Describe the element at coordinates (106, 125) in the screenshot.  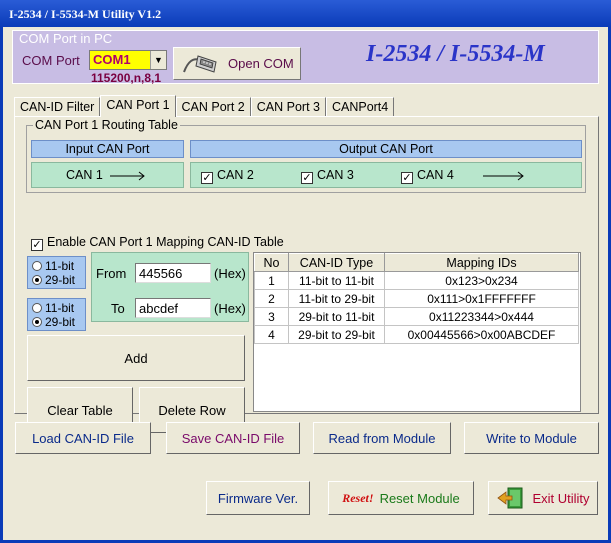
I see `routing-table-legend: CAN Port 1 Routing Table` at that location.